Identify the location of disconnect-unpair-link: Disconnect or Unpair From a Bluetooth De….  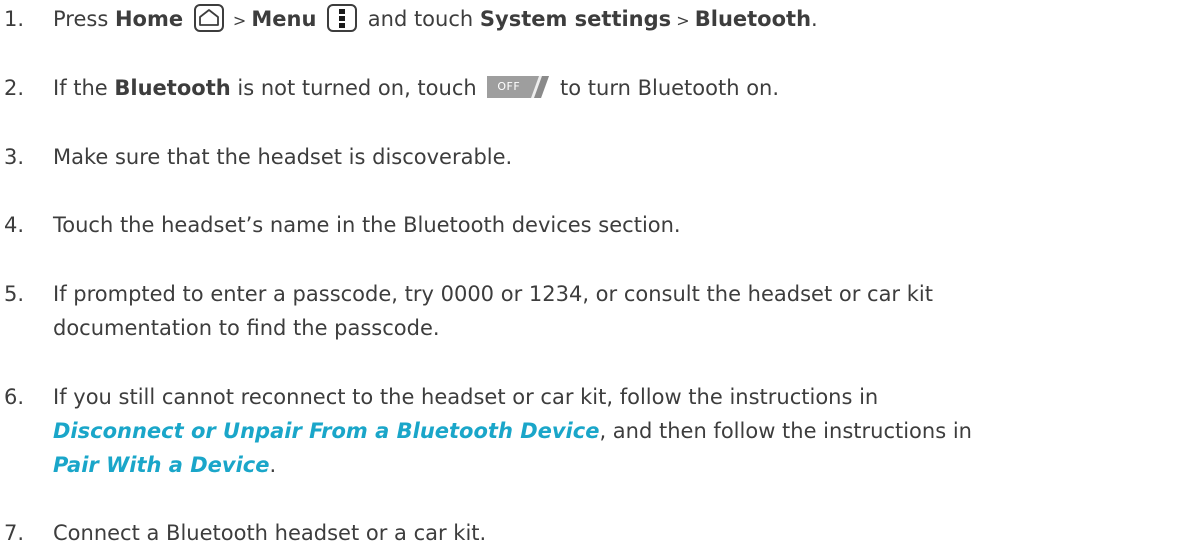
(326, 431).